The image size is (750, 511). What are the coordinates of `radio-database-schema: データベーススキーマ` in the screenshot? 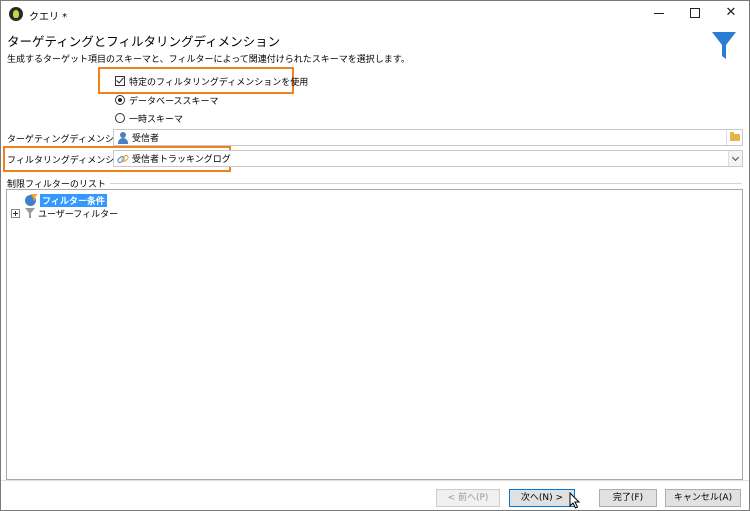 It's located at (167, 100).